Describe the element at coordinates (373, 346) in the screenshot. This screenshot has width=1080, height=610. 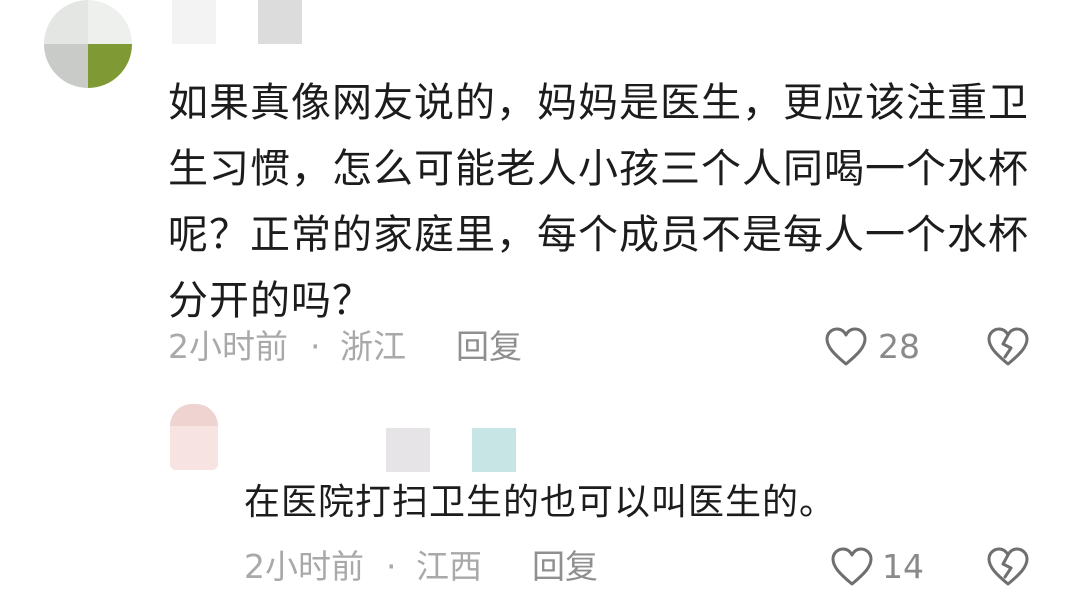
I see `location: 浙江` at that location.